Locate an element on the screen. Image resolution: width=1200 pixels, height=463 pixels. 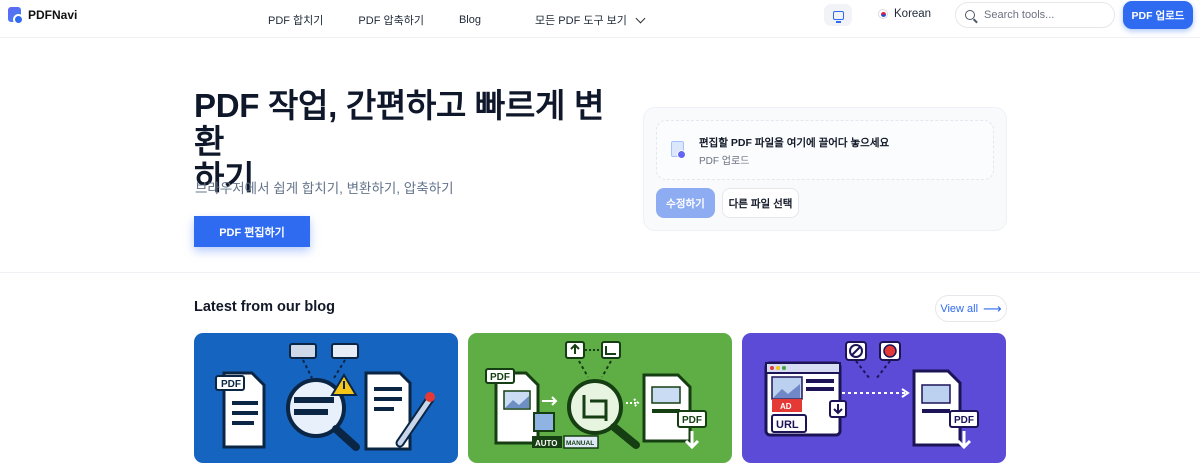
hero-title-line-1: PDF 작업, 간편하고 빠르게 변환 is located at coordinates (399, 123).